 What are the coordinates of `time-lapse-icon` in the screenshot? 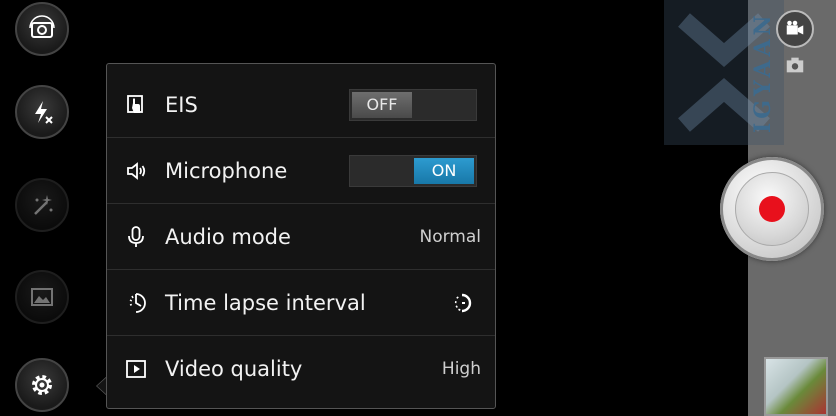 It's located at (136, 303).